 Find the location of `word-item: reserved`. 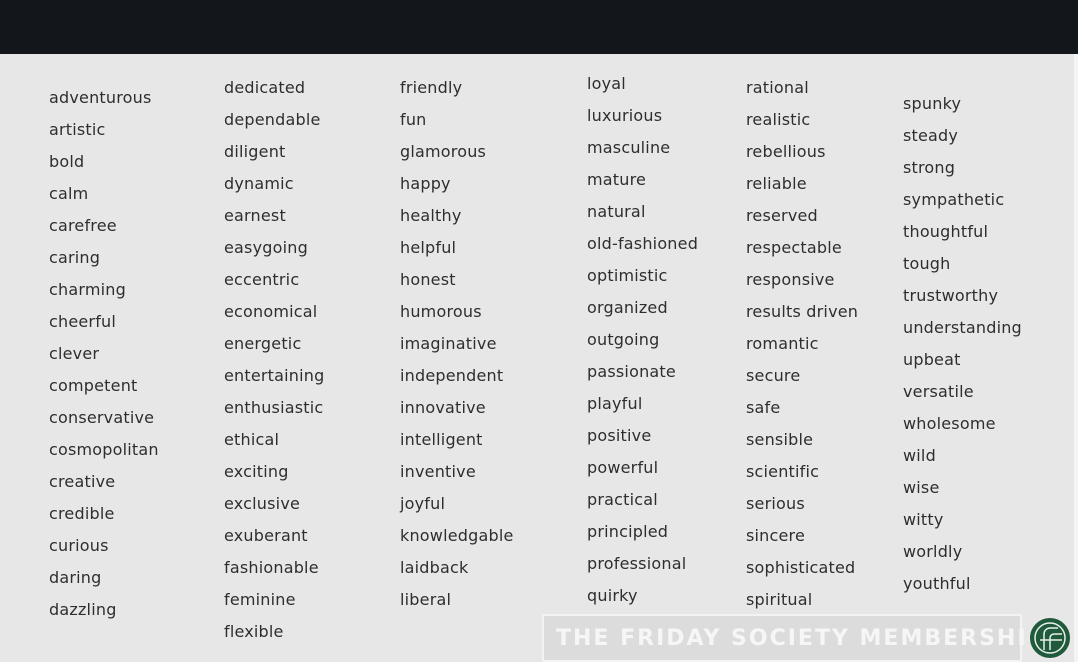

word-item: reserved is located at coordinates (782, 215).